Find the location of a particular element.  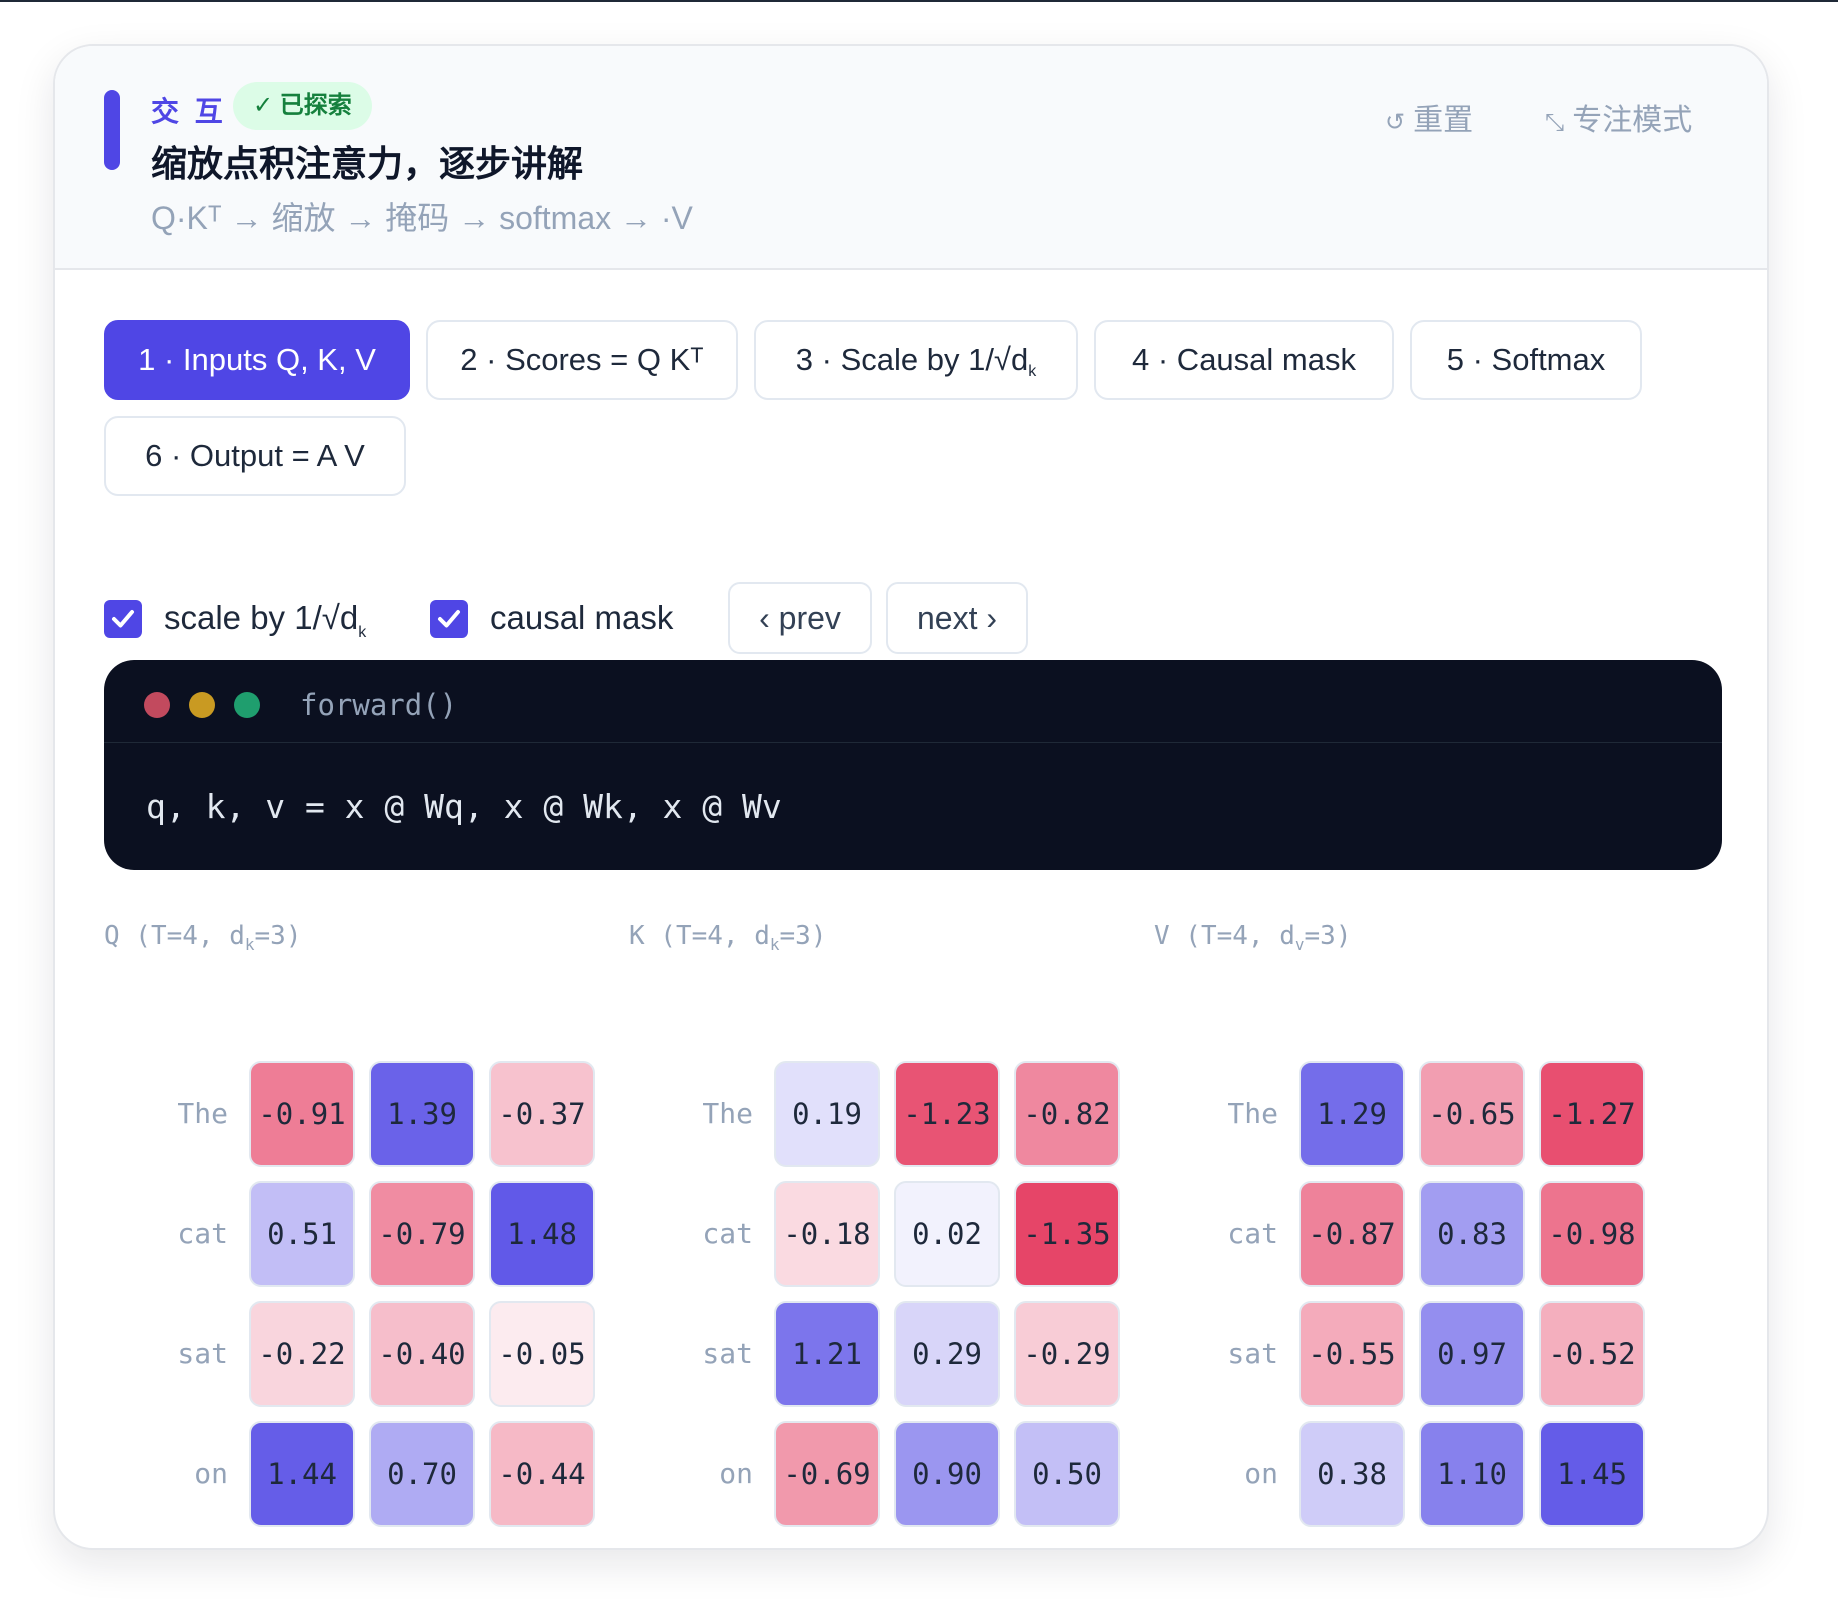

causal-mask-checkbox is located at coordinates (449, 619).